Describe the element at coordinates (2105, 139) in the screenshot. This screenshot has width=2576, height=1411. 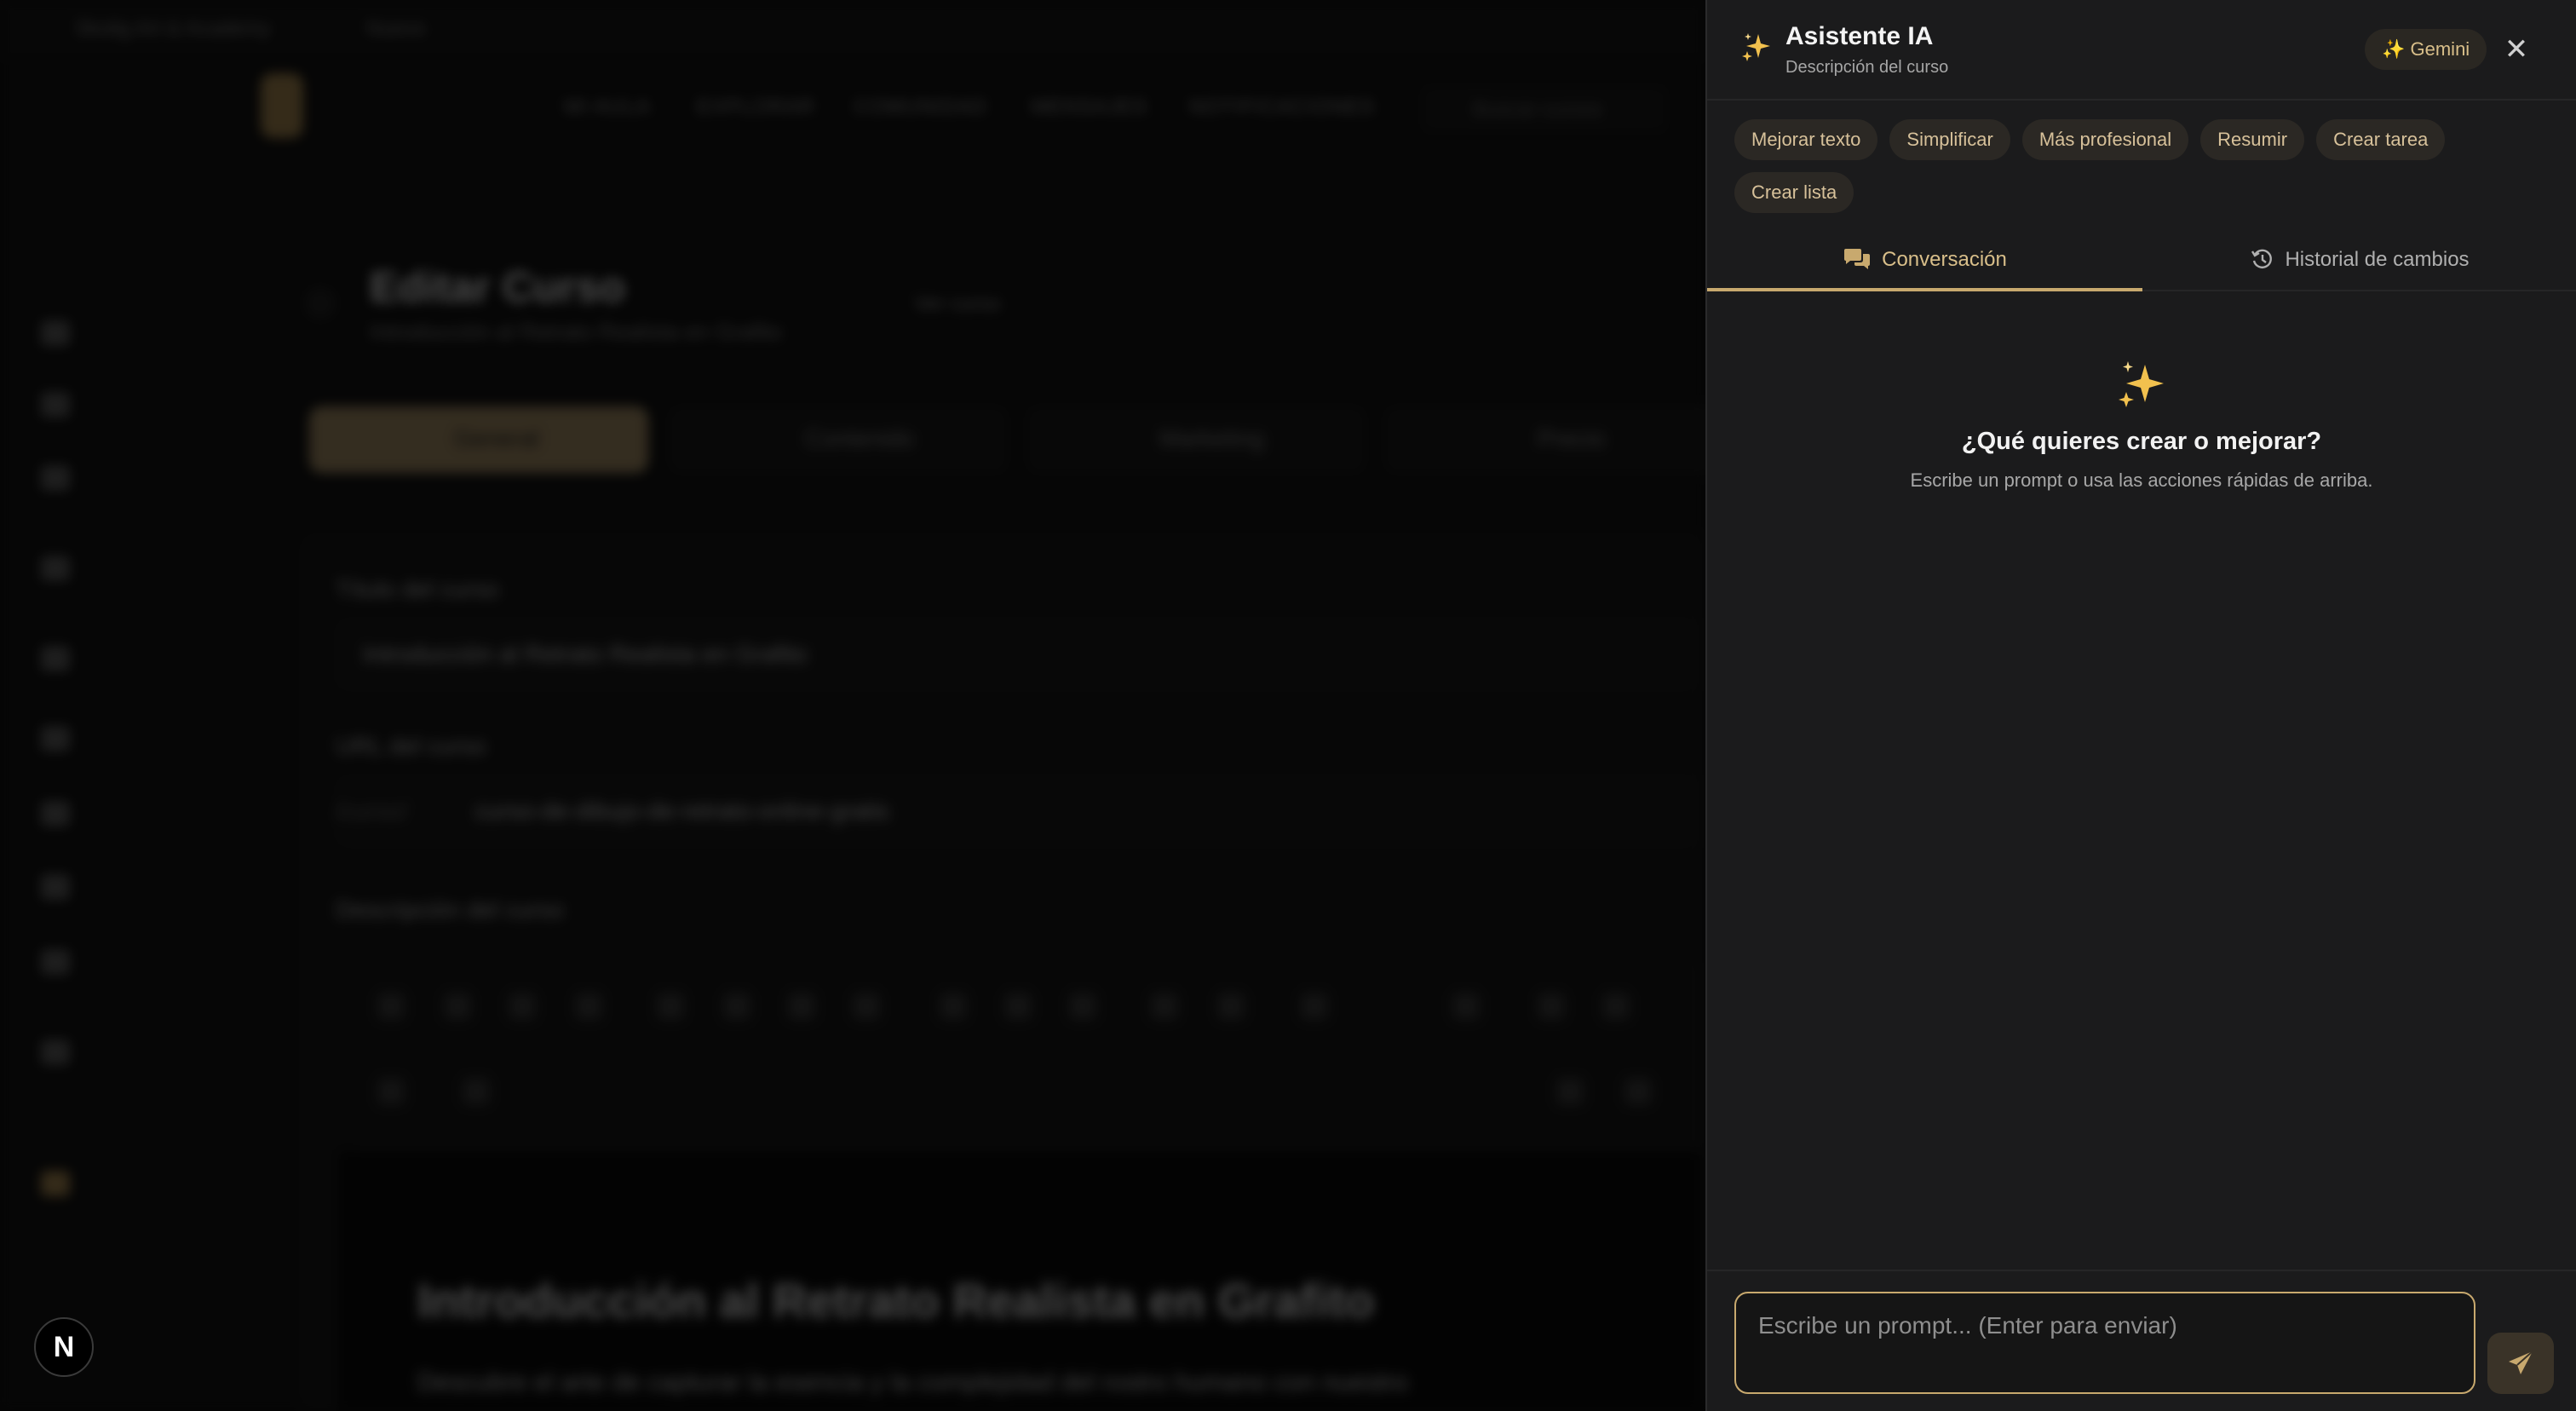
I see `quick-action-more-professional: Más profesional` at that location.